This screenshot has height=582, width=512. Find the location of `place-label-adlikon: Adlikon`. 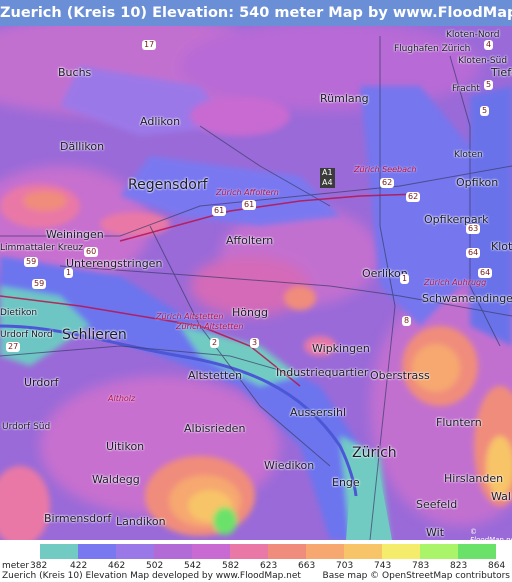

place-label-adlikon: Adlikon is located at coordinates (160, 121).